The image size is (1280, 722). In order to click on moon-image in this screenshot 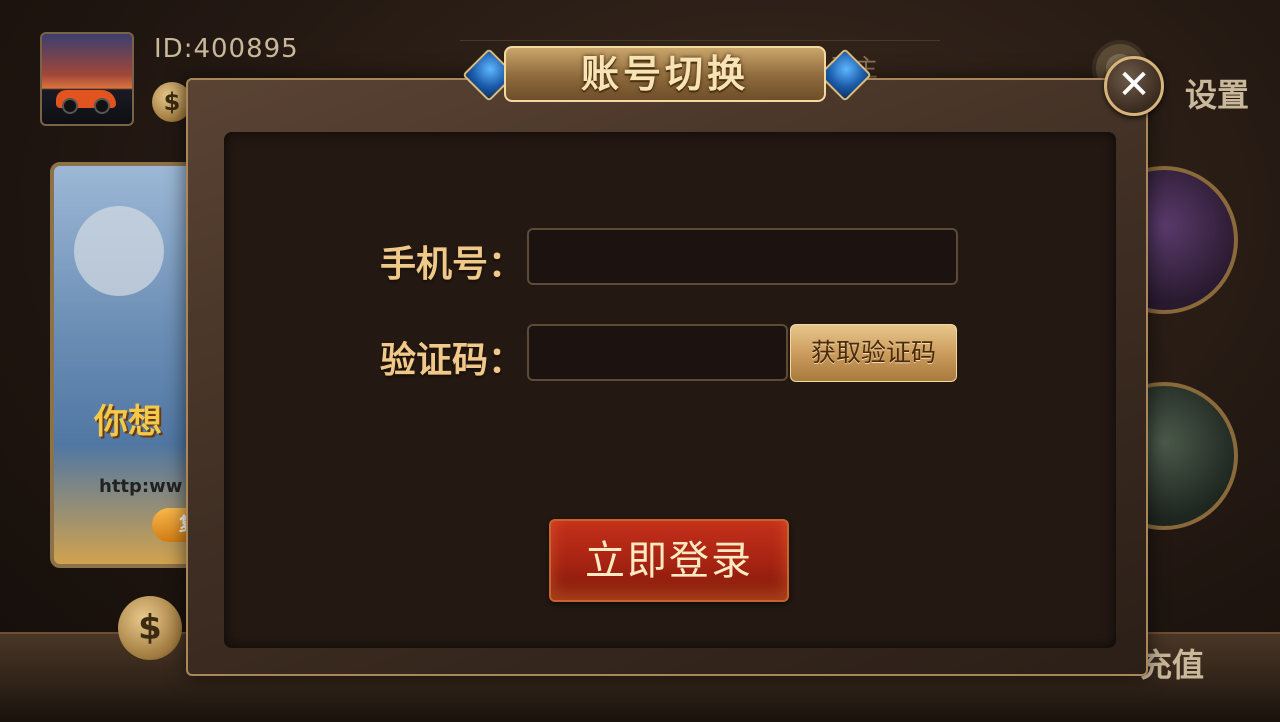, I will do `click(119, 251)`.